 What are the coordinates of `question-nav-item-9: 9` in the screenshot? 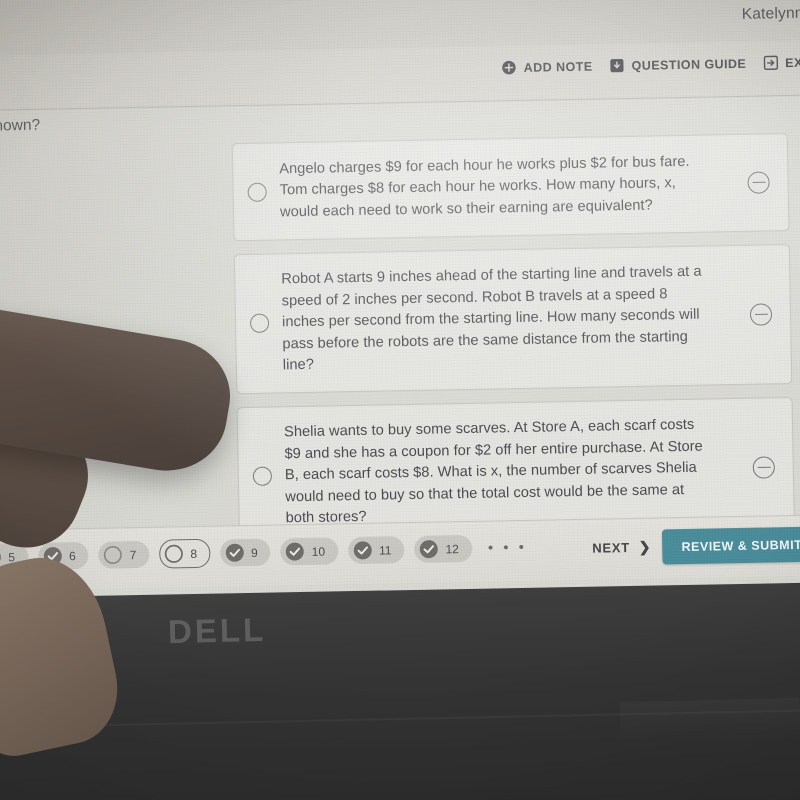 It's located at (245, 552).